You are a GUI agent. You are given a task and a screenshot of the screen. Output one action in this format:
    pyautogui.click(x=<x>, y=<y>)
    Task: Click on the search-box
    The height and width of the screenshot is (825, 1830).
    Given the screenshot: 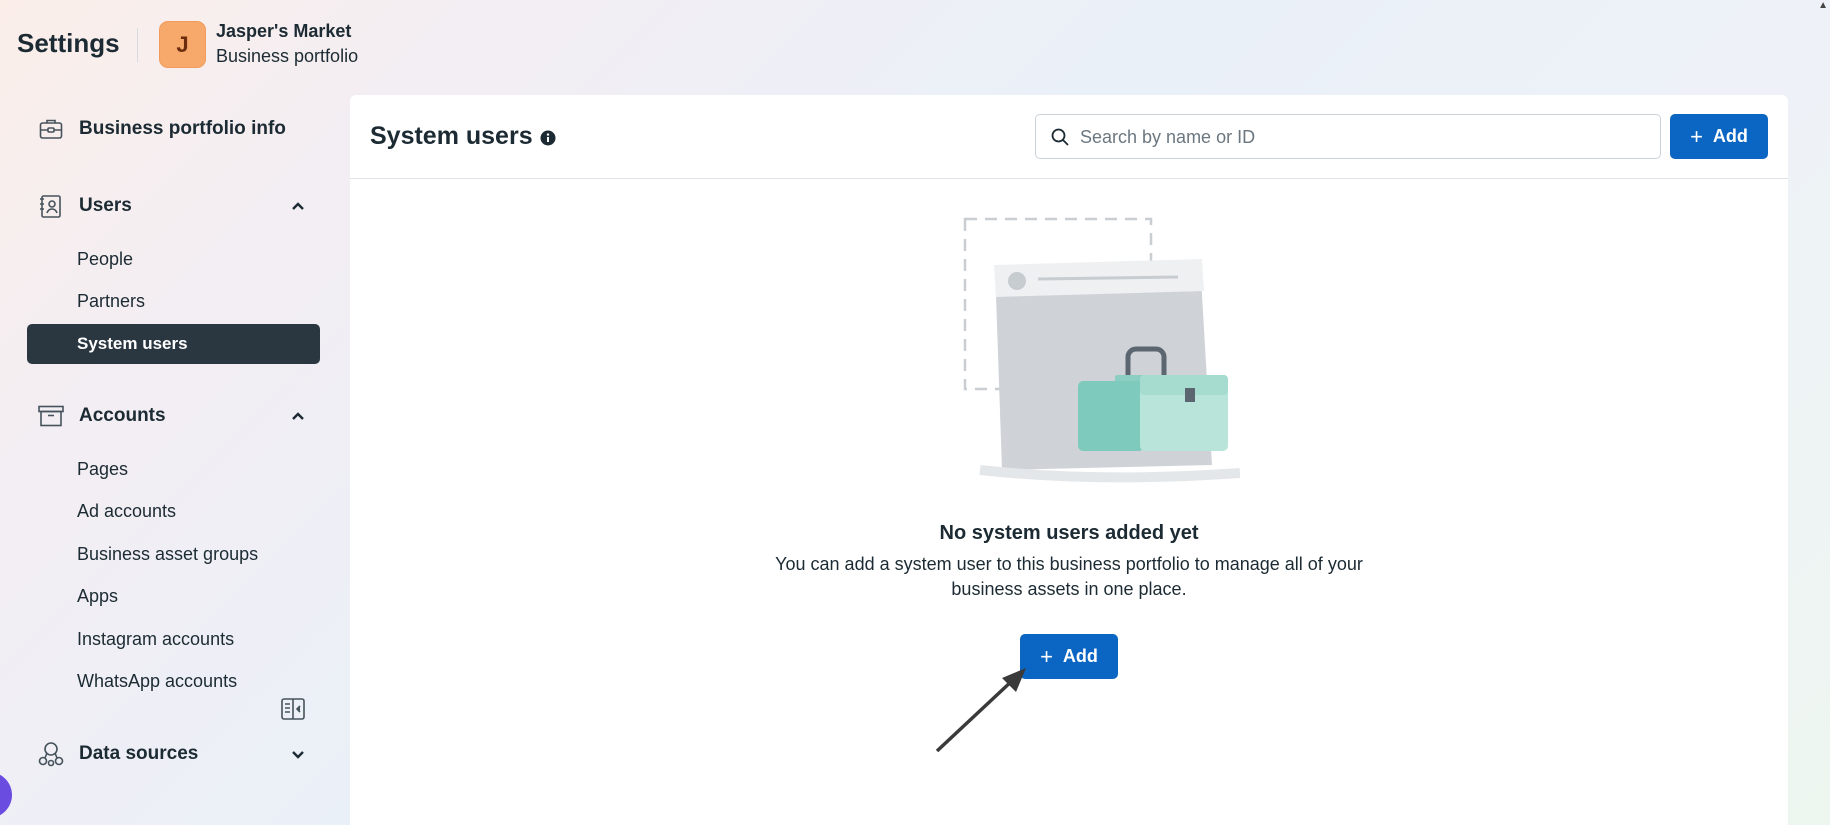 What is the action you would take?
    pyautogui.click(x=1348, y=136)
    